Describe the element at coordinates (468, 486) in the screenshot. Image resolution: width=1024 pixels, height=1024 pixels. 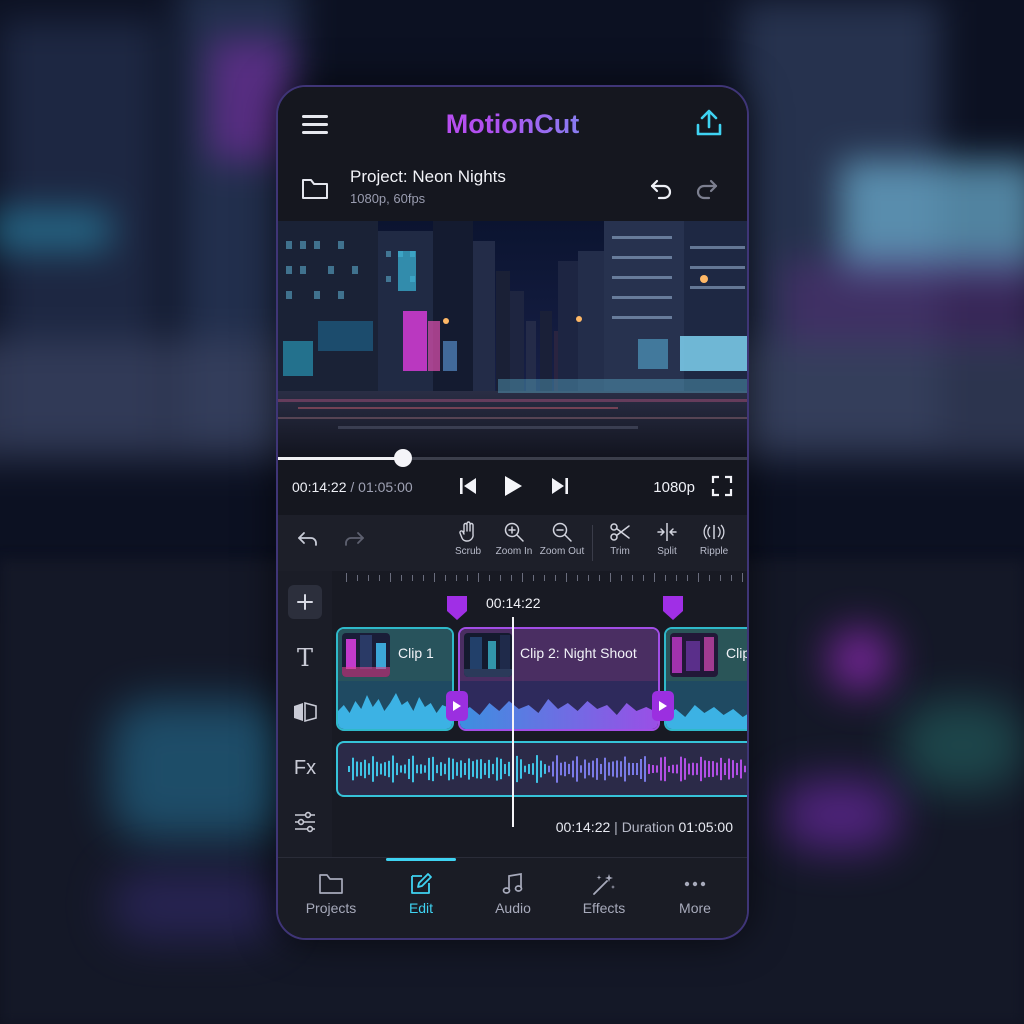
I see `skip-back-icon` at that location.